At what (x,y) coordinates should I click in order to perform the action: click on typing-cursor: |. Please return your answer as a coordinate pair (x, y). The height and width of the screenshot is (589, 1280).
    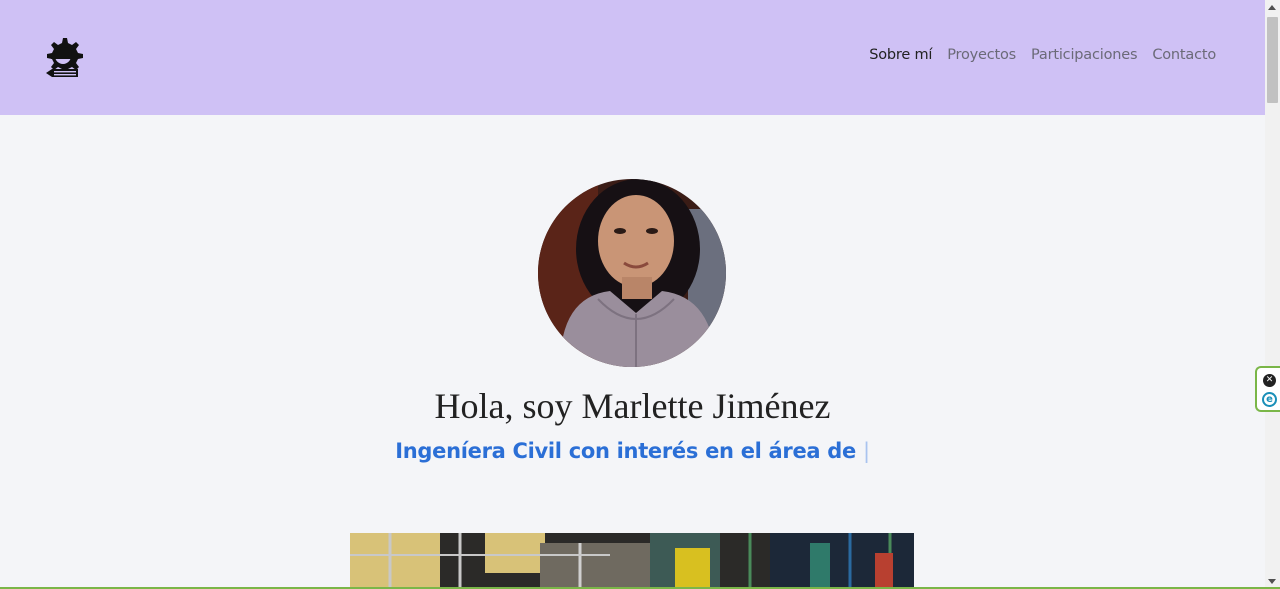
    Looking at the image, I should click on (866, 451).